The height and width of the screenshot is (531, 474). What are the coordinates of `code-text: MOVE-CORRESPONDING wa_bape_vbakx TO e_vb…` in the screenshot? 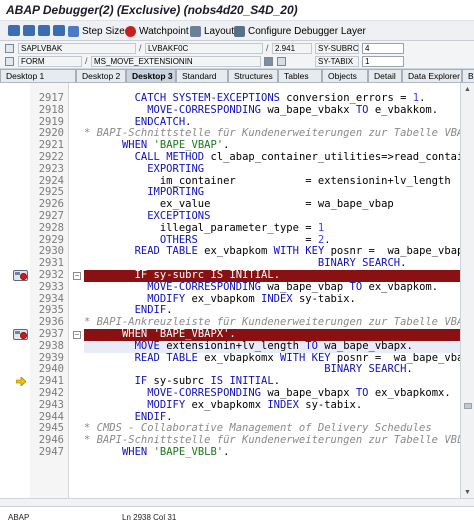 It's located at (293, 110).